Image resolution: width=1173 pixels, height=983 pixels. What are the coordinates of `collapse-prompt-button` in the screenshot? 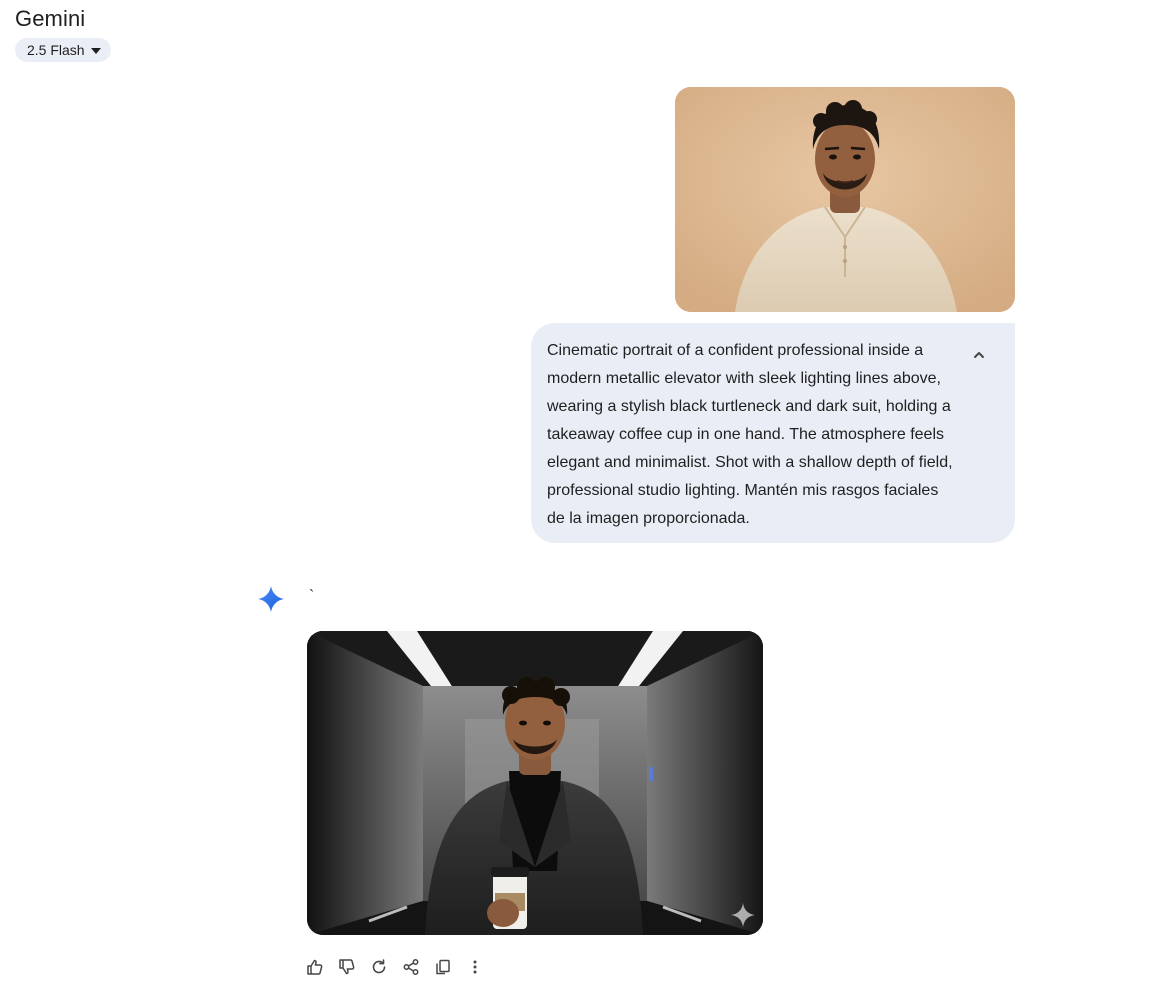 It's located at (979, 355).